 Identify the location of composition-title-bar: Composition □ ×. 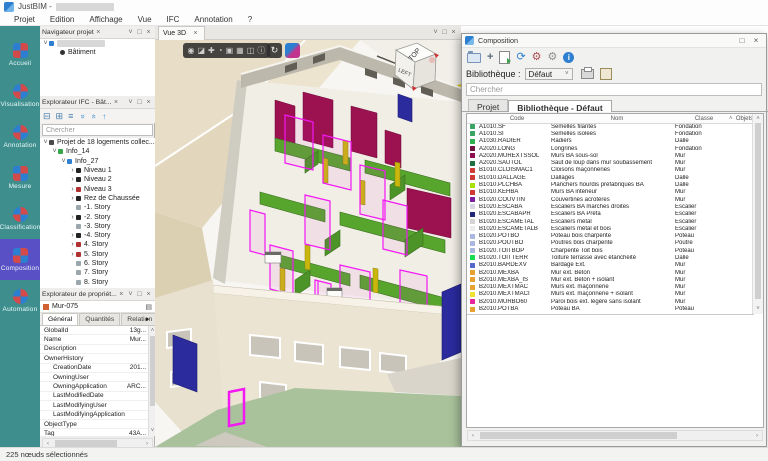
(614, 41).